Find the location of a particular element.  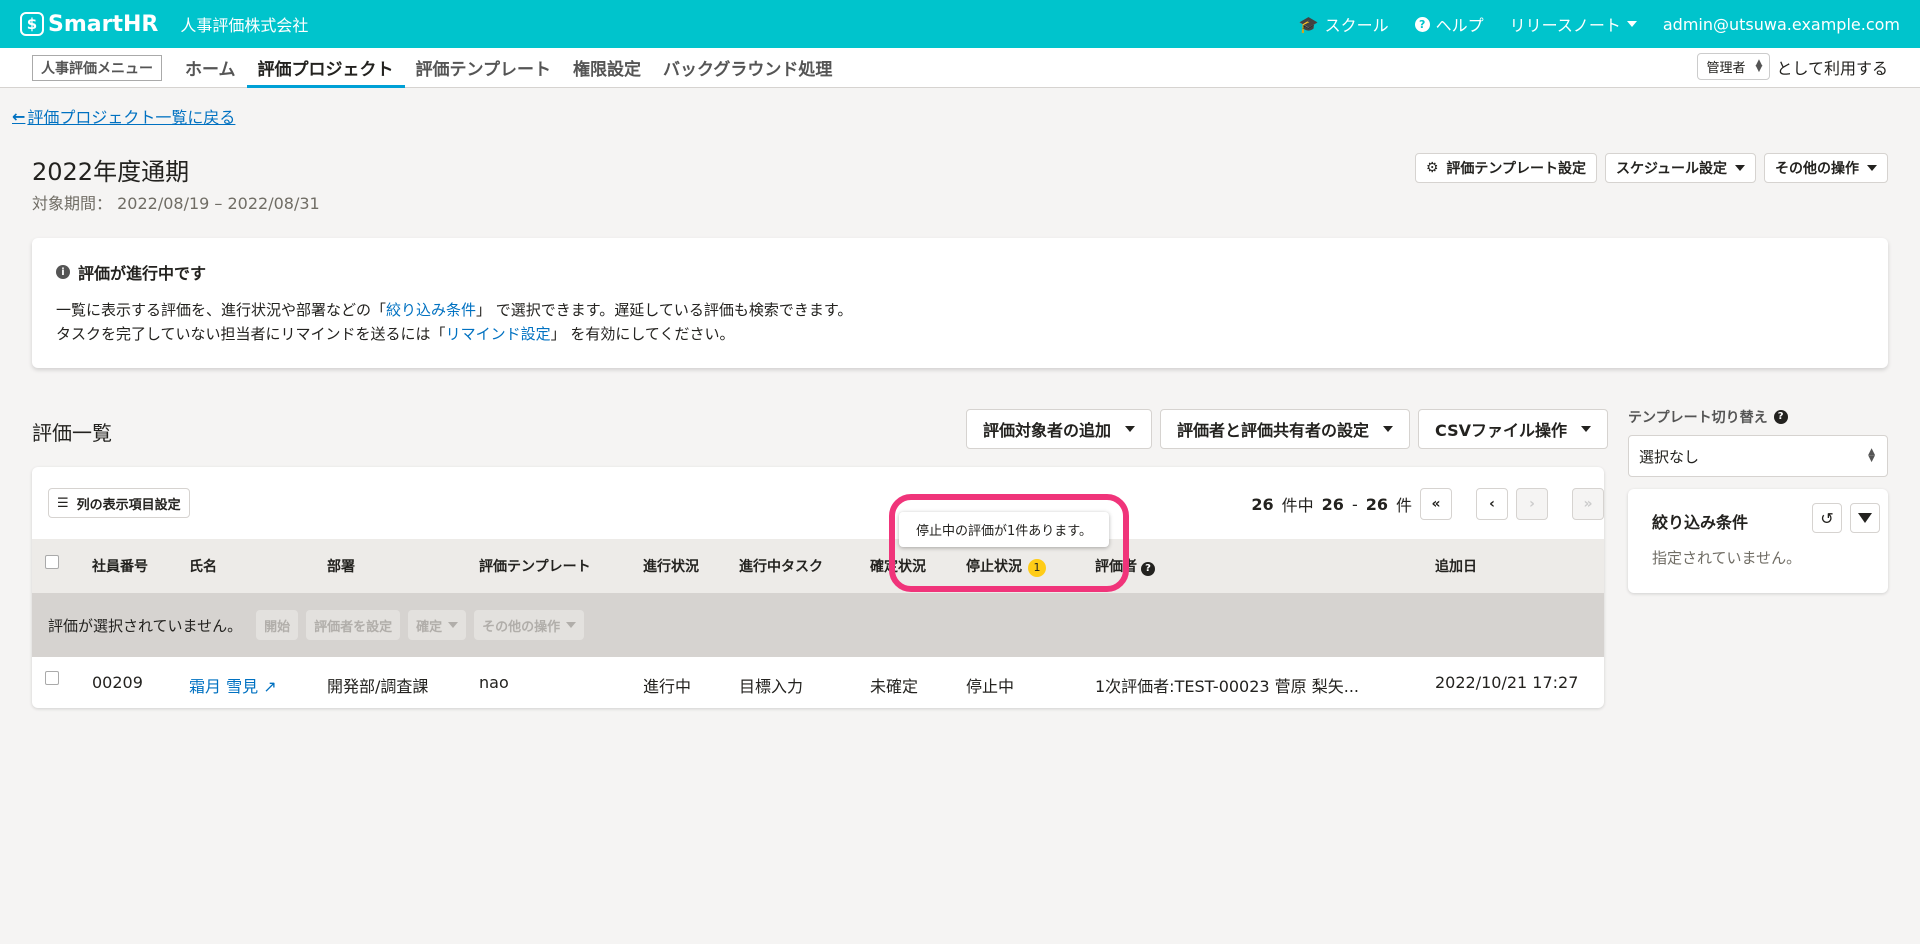

template-select: 選択なし ▲ ▼ is located at coordinates (1758, 456).